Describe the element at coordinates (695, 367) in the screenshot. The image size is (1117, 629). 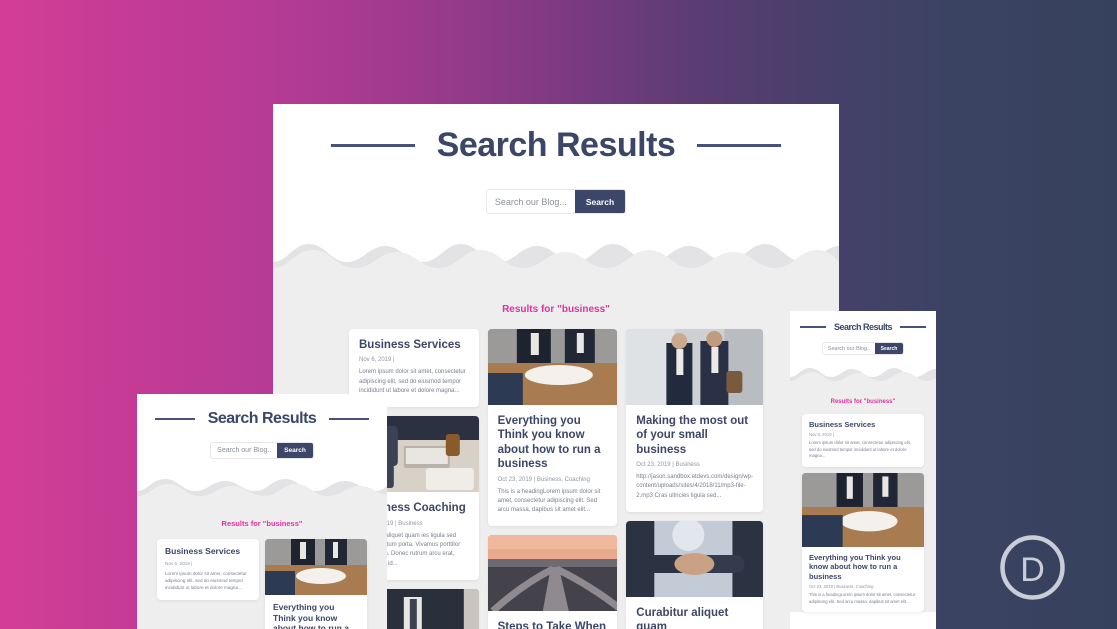
I see `post-thumbnail-two-businessmen` at that location.